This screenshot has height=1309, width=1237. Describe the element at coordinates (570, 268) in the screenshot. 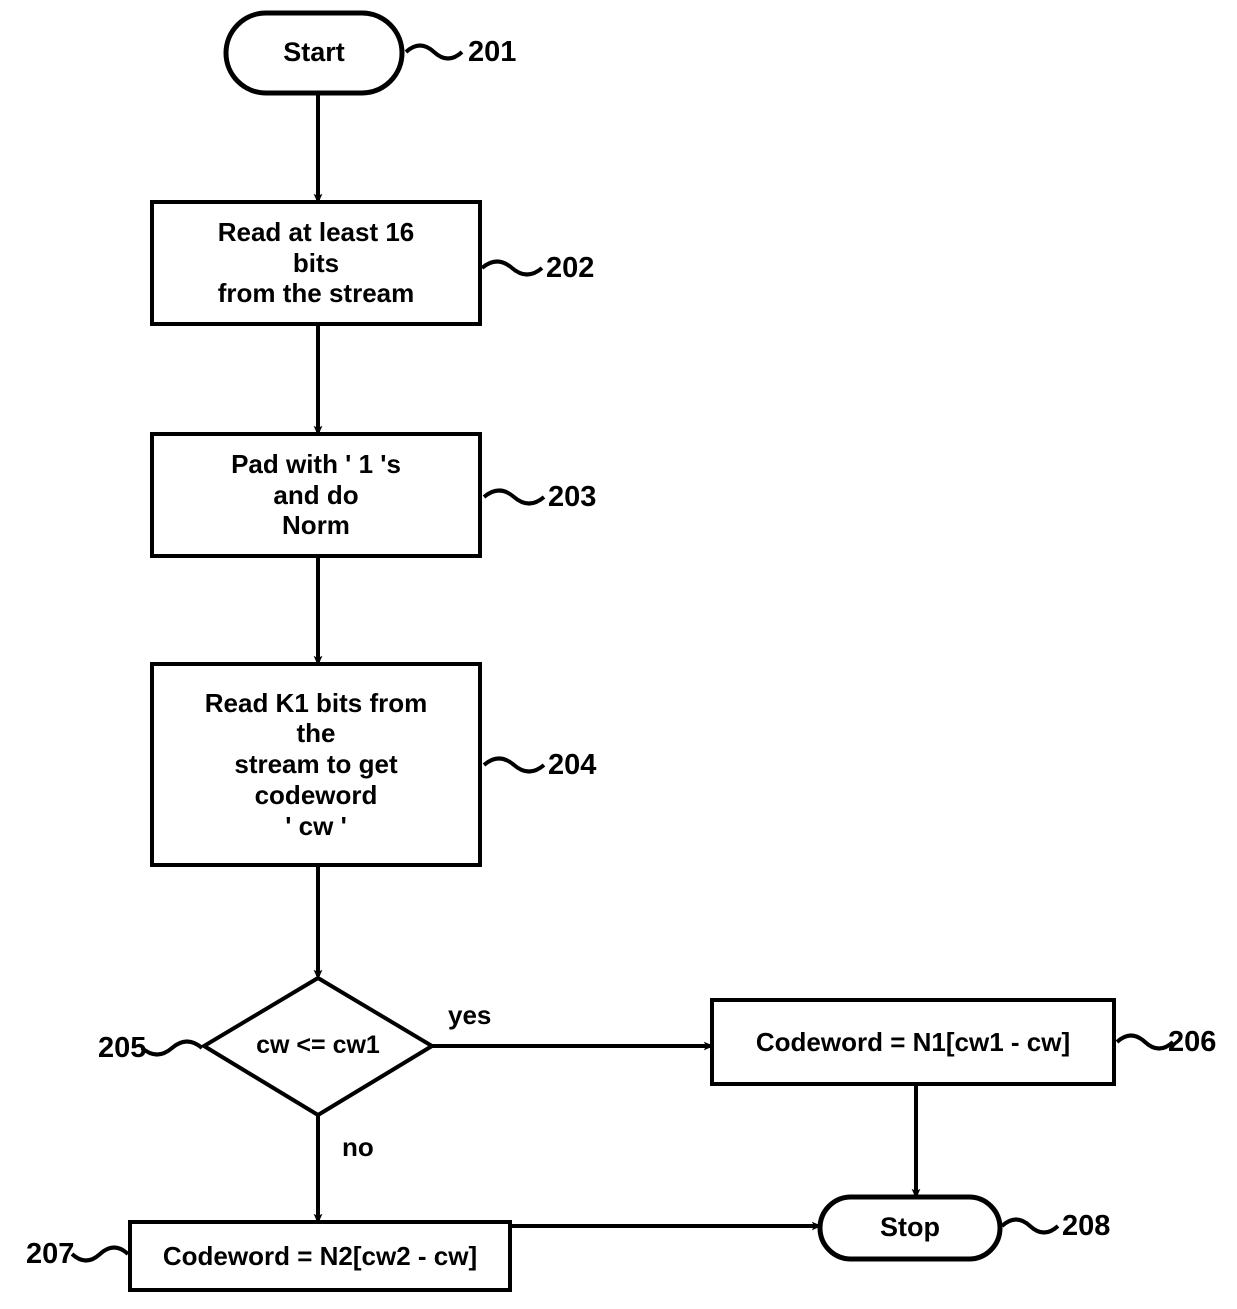

I see `reference-numeral-202: 202` at that location.